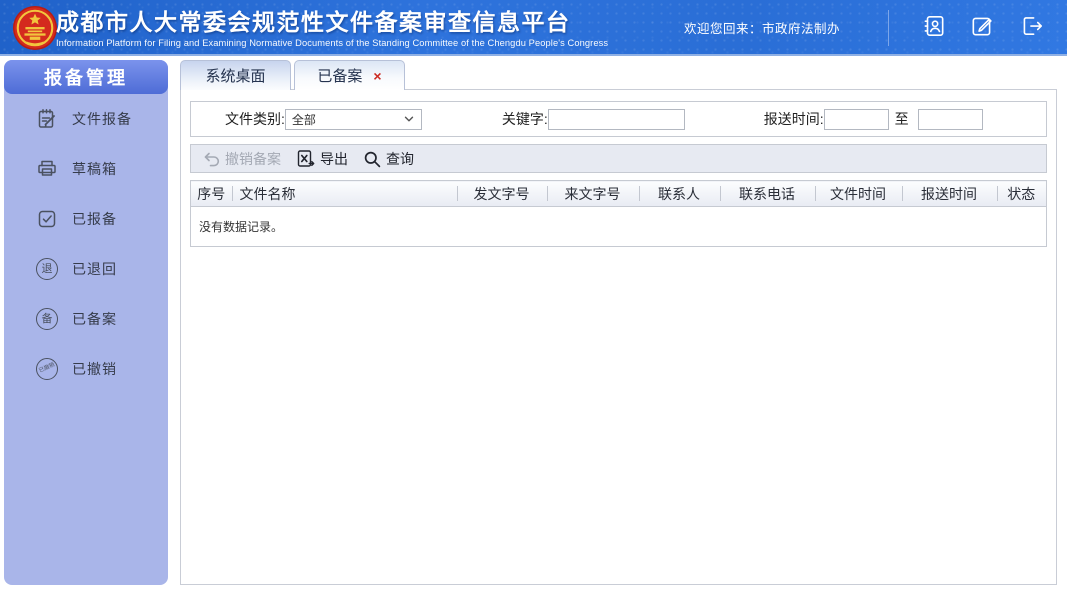 The height and width of the screenshot is (600, 1067). I want to click on search-button: 查询, so click(388, 159).